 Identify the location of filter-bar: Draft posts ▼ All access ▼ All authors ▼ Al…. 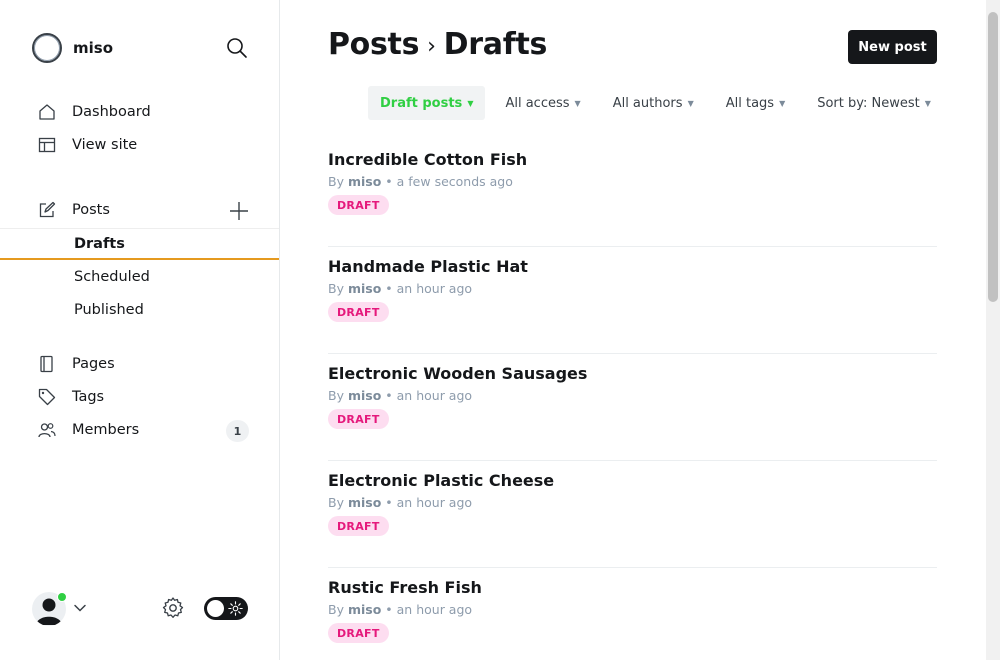
(659, 103).